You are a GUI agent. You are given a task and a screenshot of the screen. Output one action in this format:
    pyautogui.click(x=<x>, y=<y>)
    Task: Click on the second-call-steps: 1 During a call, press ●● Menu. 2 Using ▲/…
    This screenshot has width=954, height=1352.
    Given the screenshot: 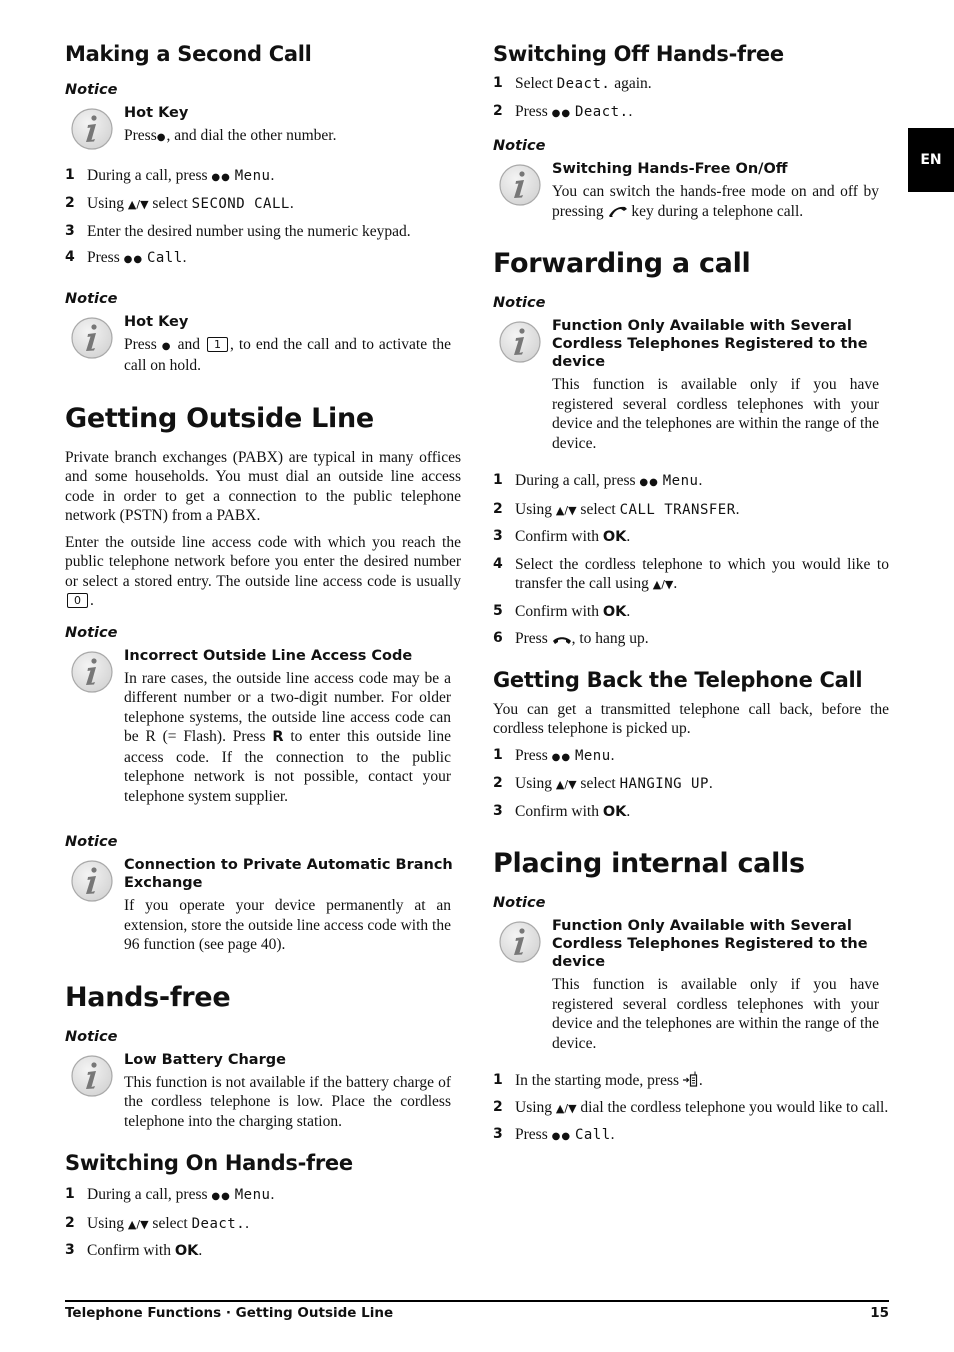 What is the action you would take?
    pyautogui.click(x=263, y=218)
    